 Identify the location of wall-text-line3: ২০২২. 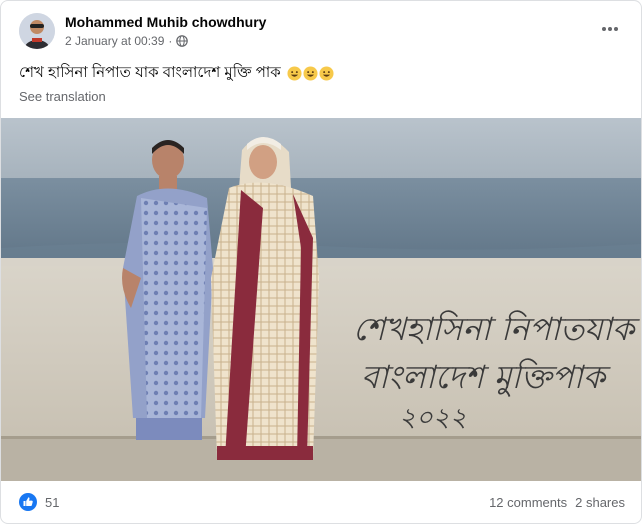
(433, 418).